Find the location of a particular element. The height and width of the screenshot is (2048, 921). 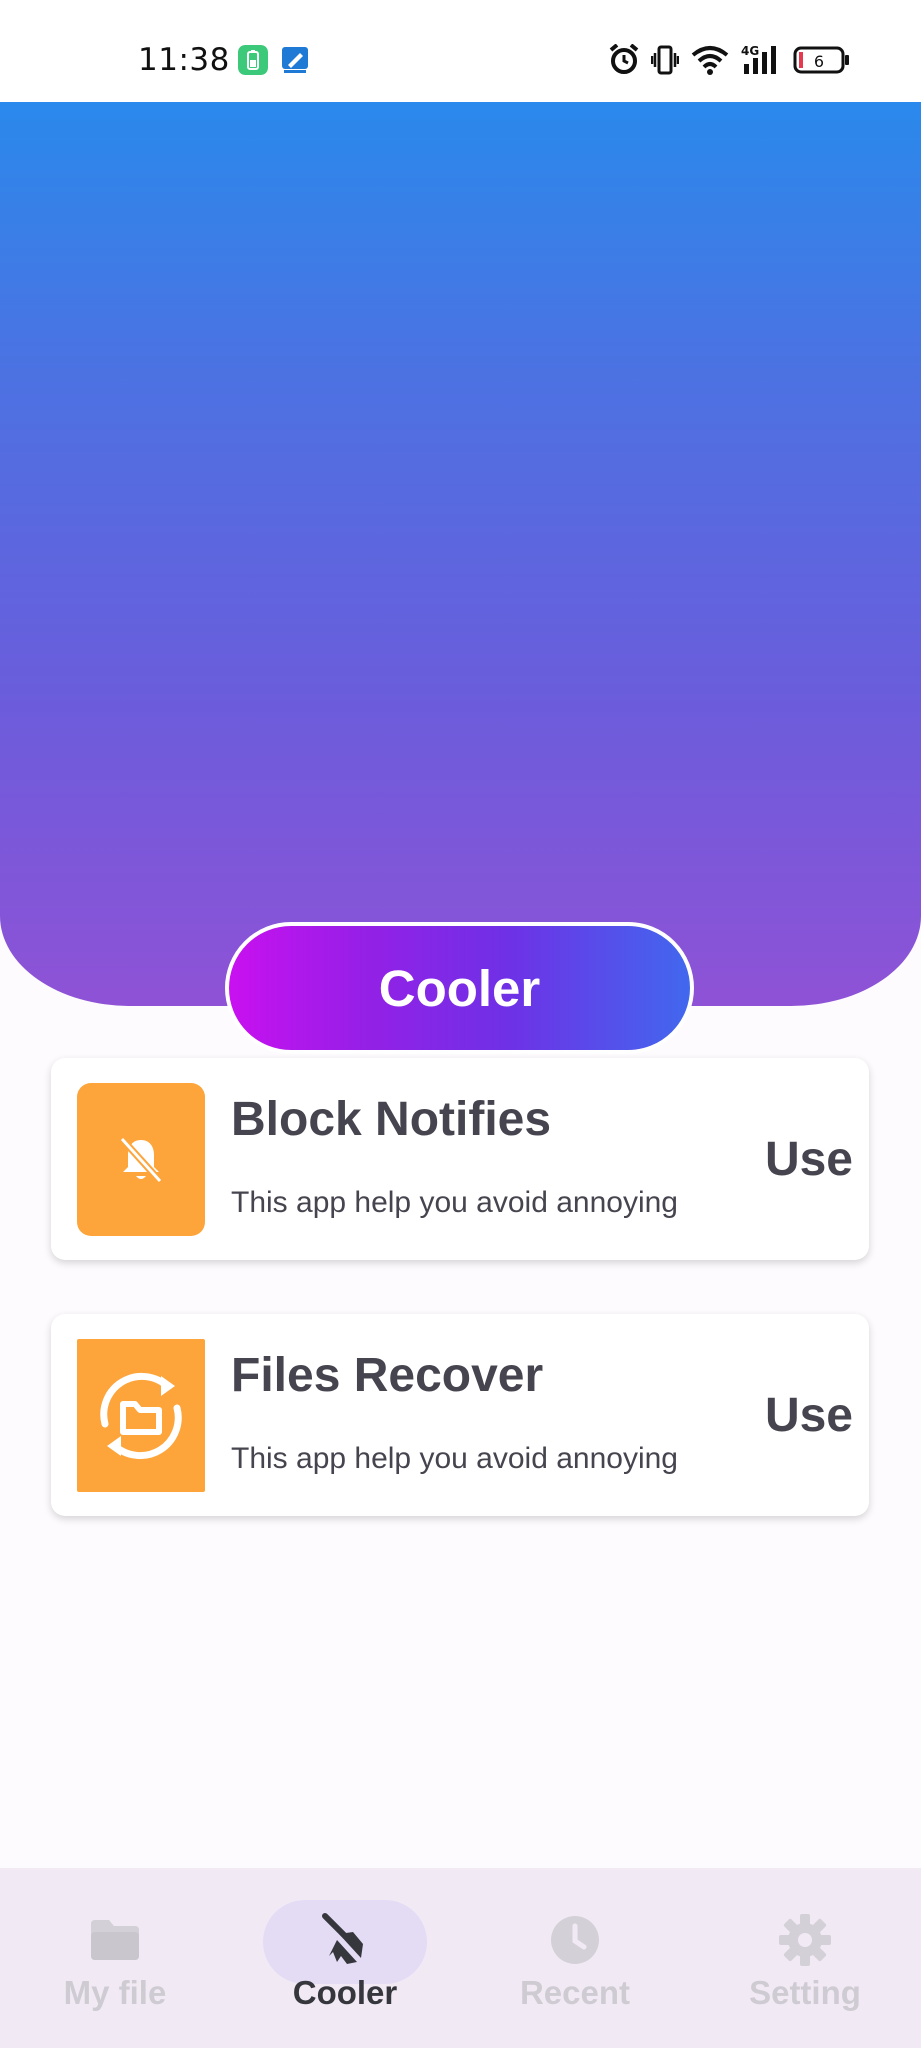

clock-icon is located at coordinates (575, 1940).